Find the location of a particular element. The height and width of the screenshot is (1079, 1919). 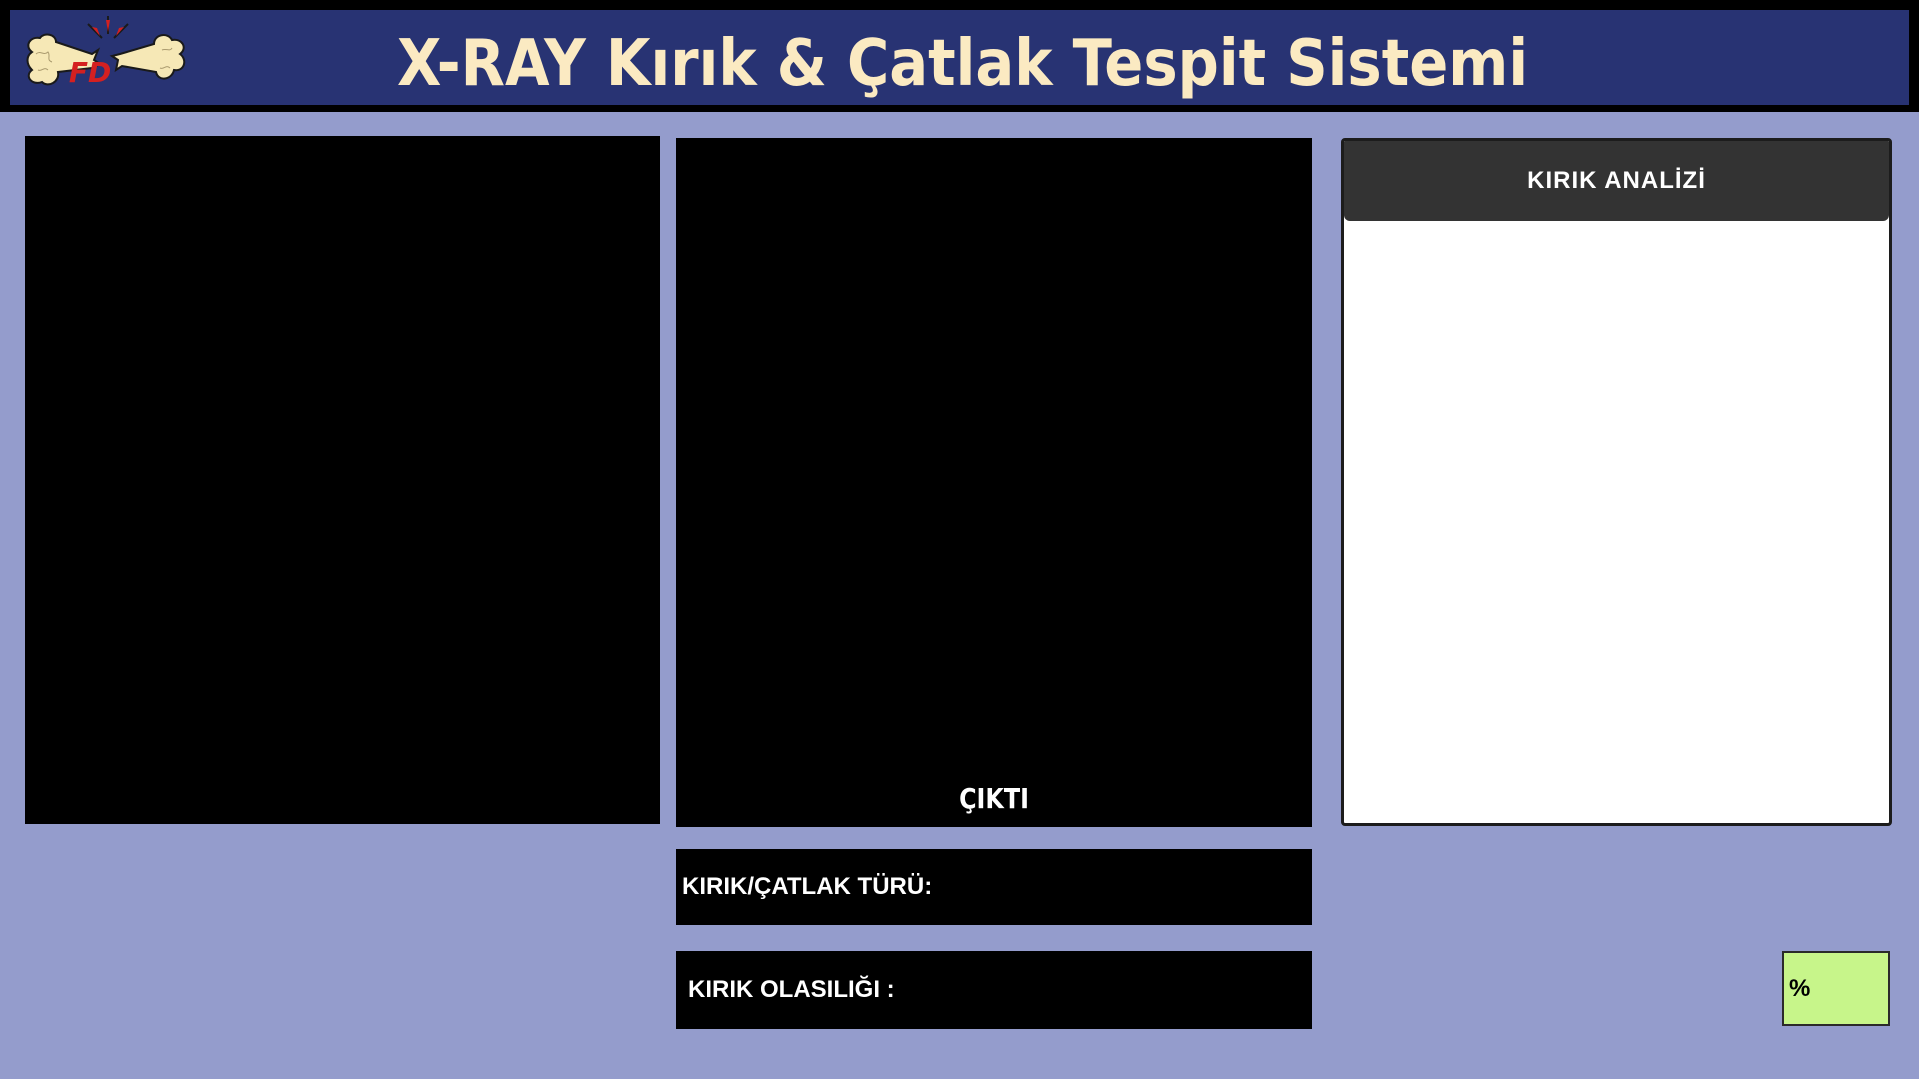

fracture-type-label: KIRIK/ÇATLAK TÜRÜ: is located at coordinates (807, 886).